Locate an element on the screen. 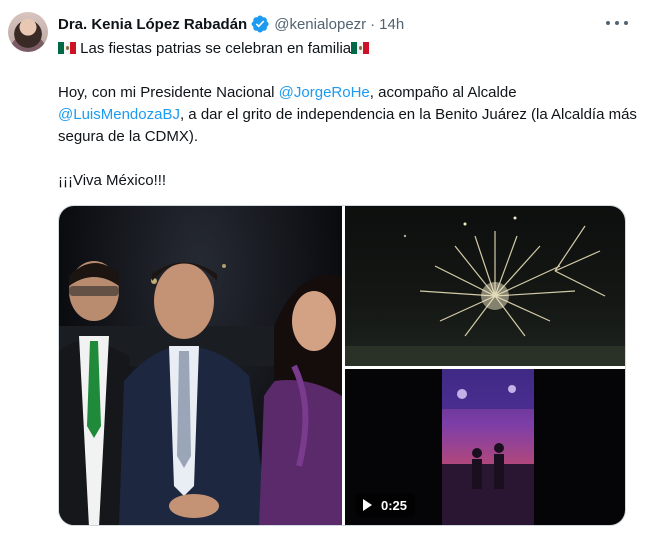 This screenshot has height=539, width=652. author-name: Dra. Kenia López Rabadán is located at coordinates (152, 24).